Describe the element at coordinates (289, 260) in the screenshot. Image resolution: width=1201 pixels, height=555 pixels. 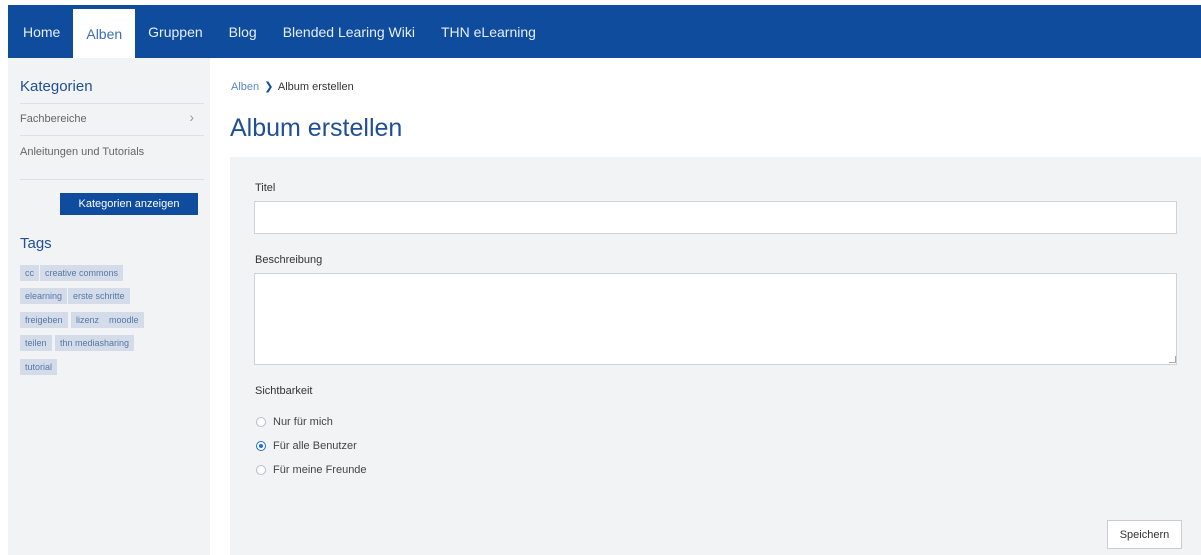
I see `description-label: Beschreibung` at that location.